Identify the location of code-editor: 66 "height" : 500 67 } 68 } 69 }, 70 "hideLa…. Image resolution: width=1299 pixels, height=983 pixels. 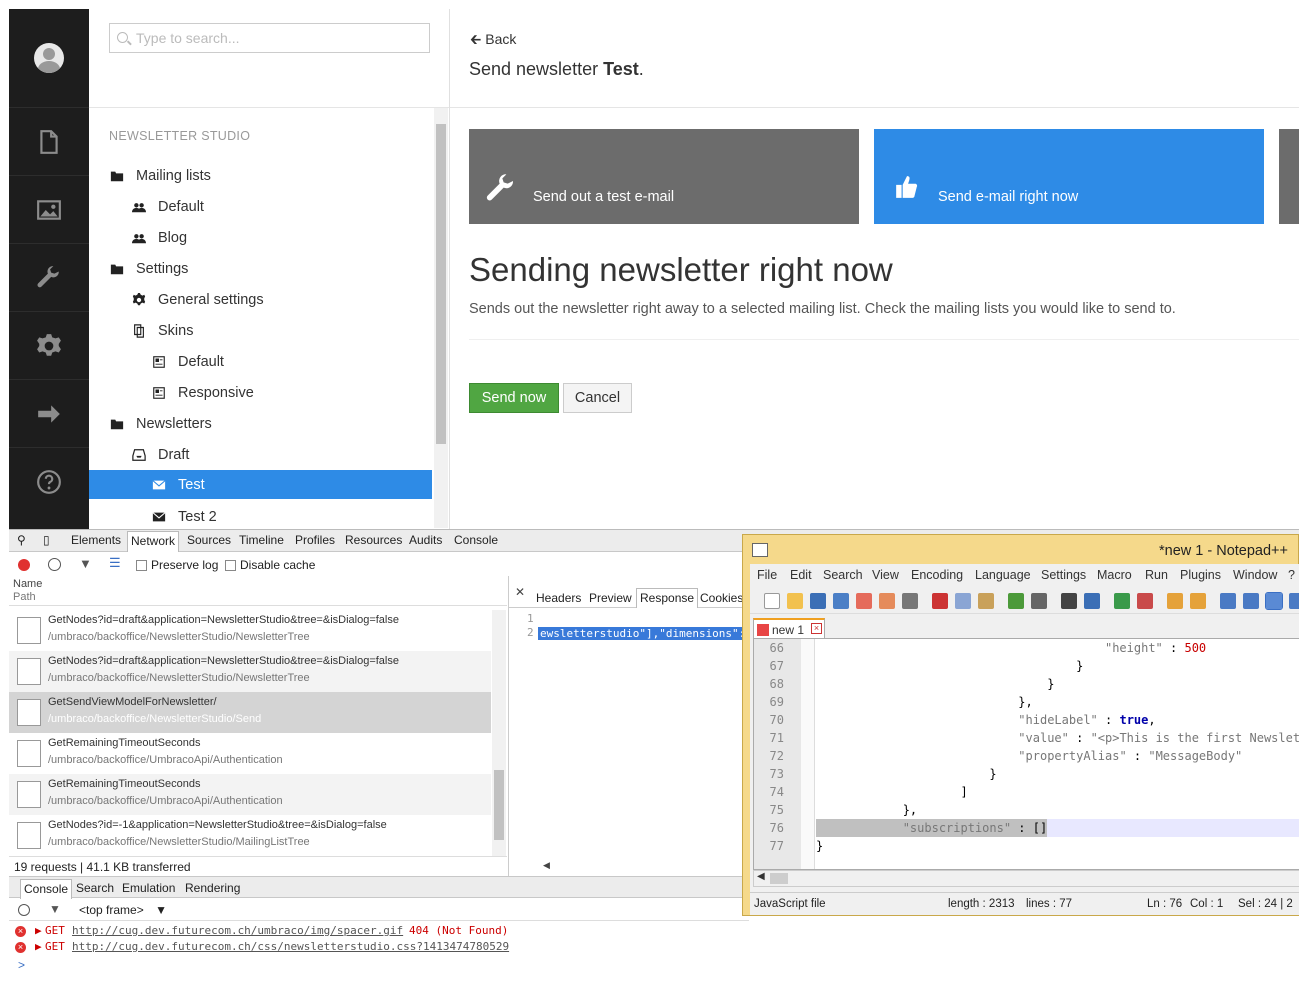
(1026, 754).